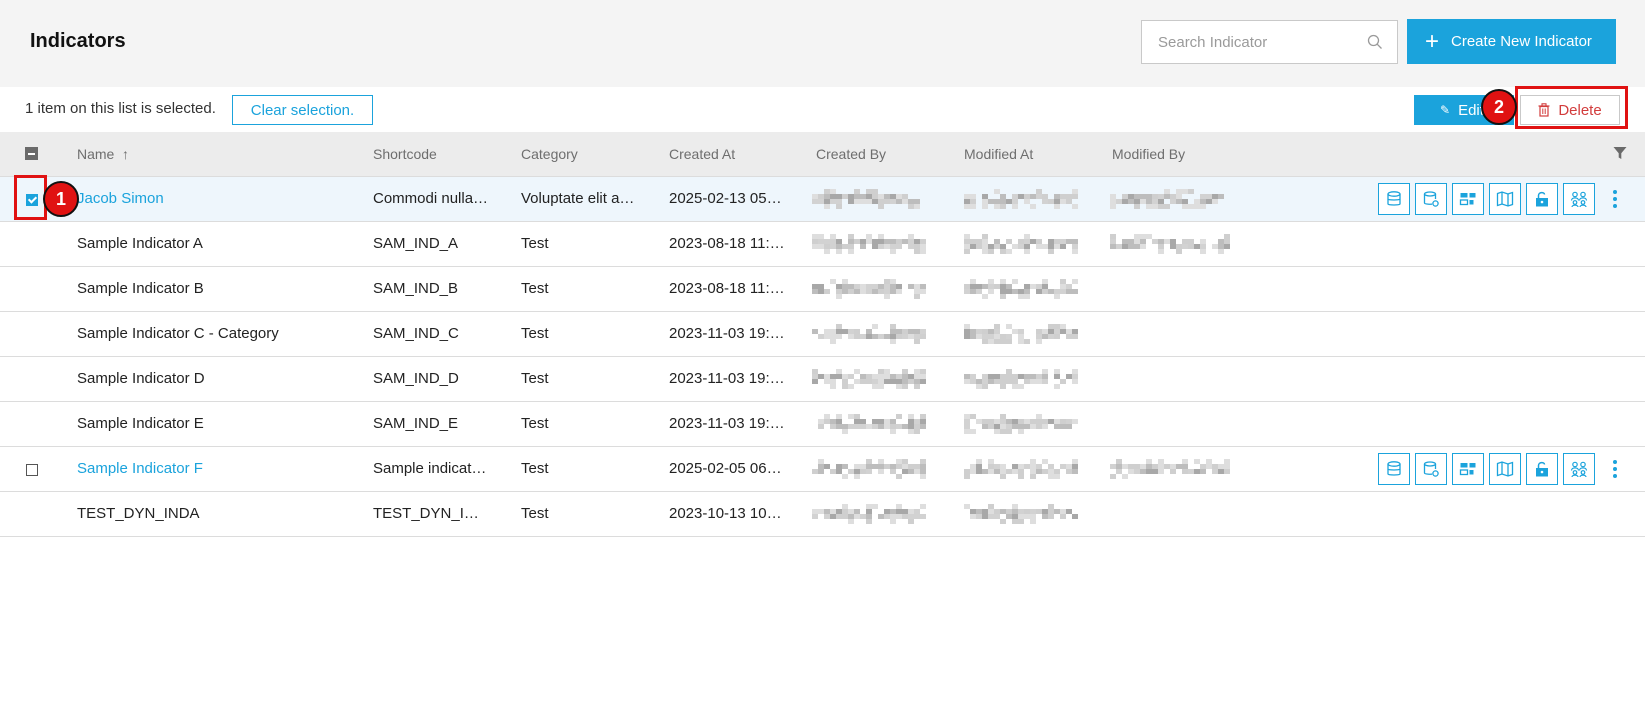 Image resolution: width=1645 pixels, height=716 pixels. What do you see at coordinates (141, 378) in the screenshot?
I see `row-name: Sample Indicator D` at bounding box center [141, 378].